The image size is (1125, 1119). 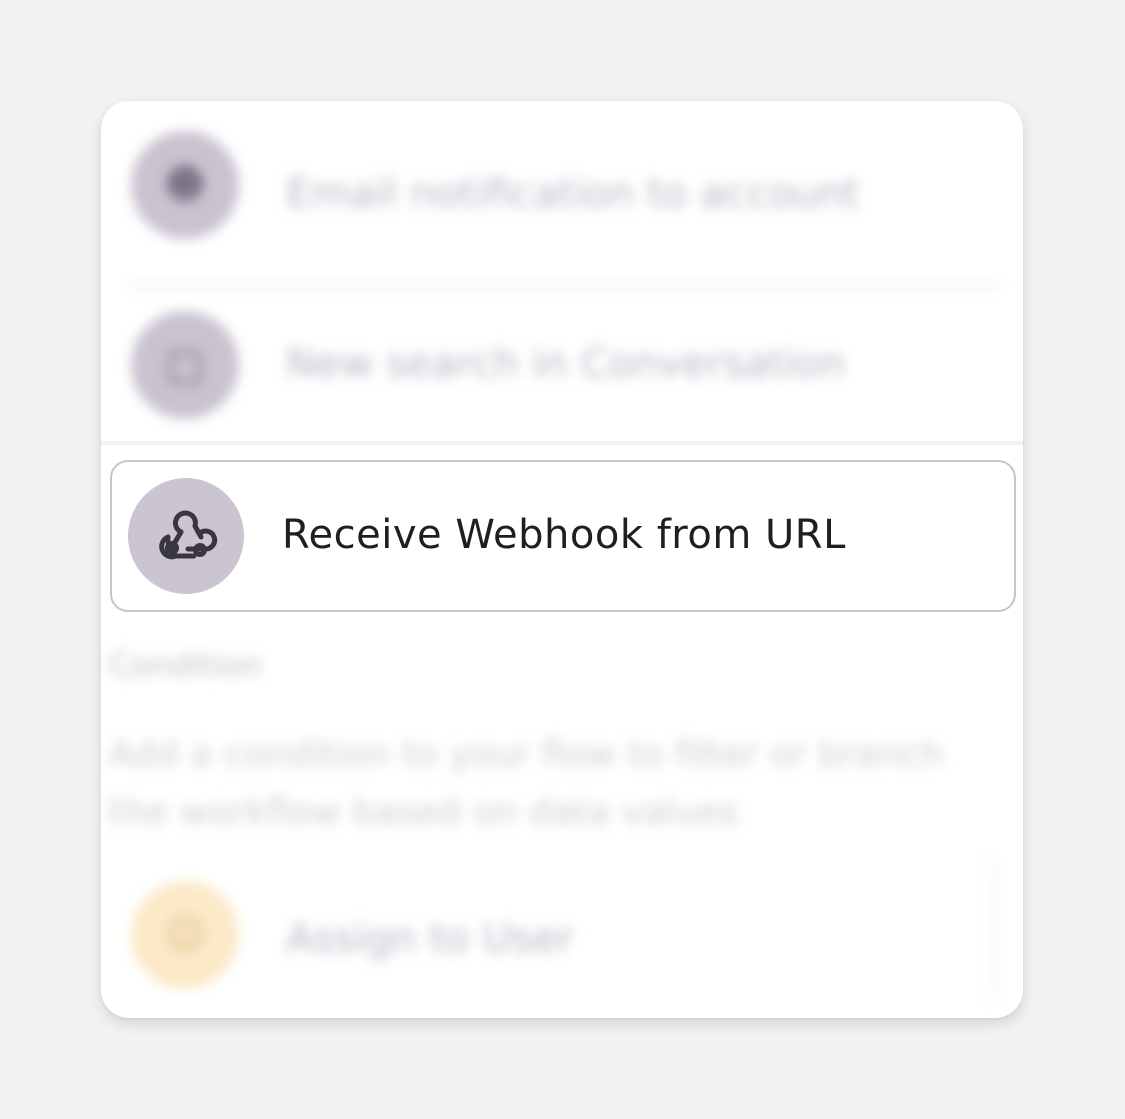 I want to click on receive-webhook-label: Receive Webhook from URL, so click(x=564, y=535).